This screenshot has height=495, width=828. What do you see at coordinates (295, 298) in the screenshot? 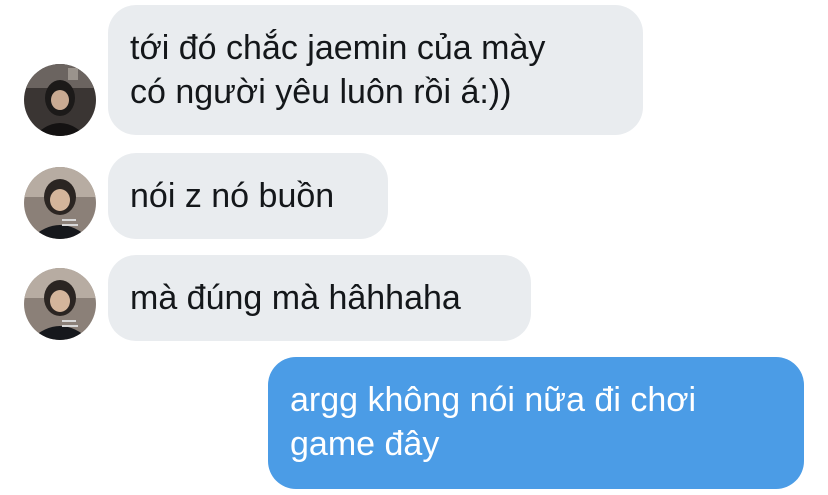
I see `message-text-line: mà đúng mà hâhhaha` at bounding box center [295, 298].